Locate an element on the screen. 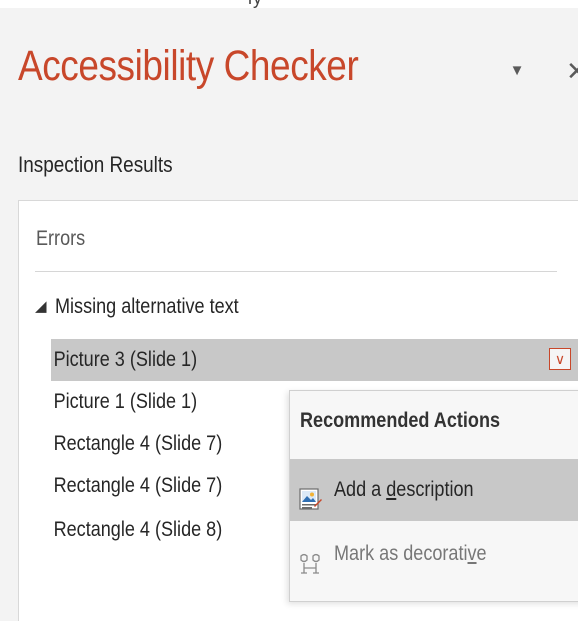 This screenshot has width=578, height=621. list-item-label: Rectangle 4 (Slide 8) is located at coordinates (138, 529).